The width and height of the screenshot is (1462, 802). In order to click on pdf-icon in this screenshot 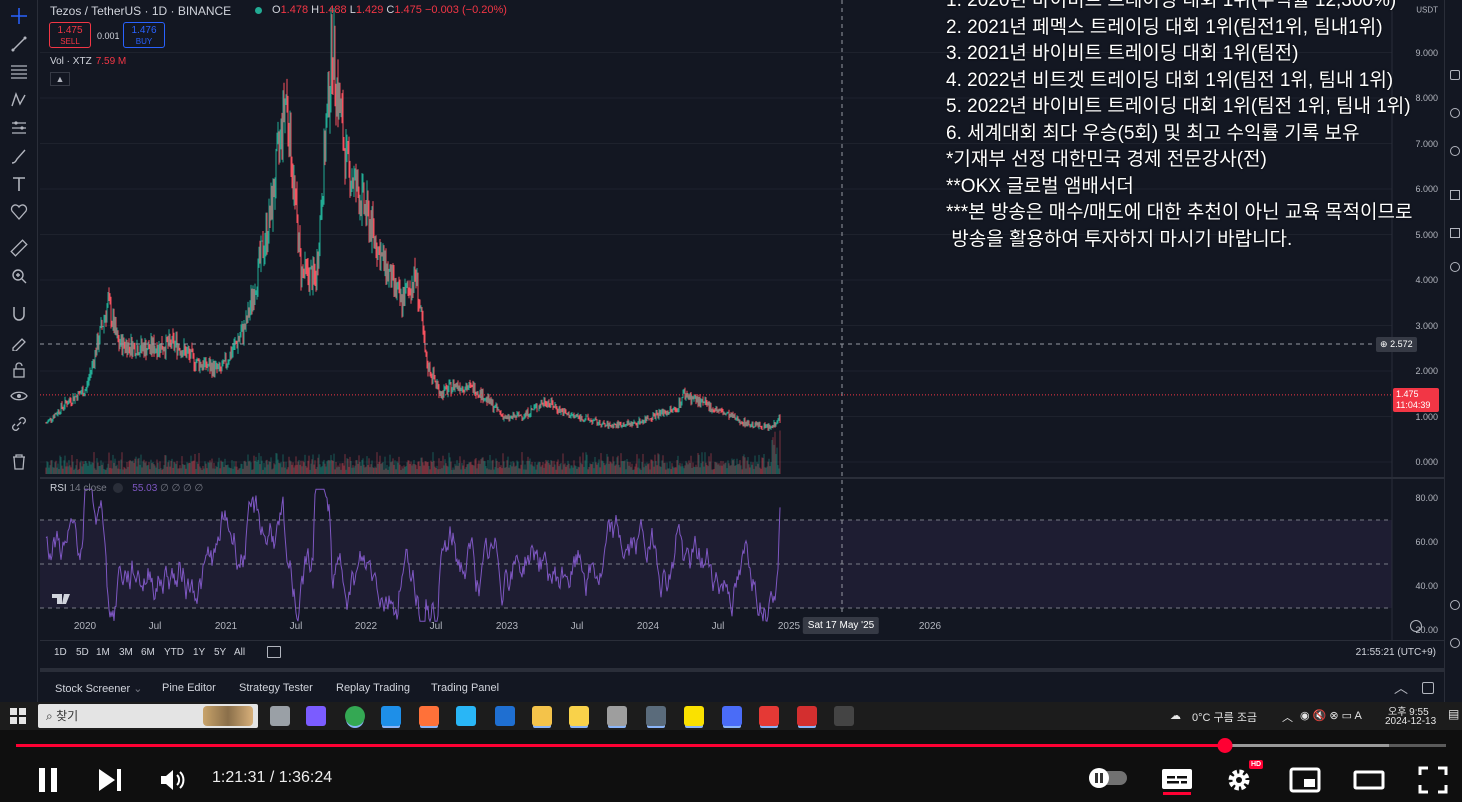, I will do `click(807, 716)`.